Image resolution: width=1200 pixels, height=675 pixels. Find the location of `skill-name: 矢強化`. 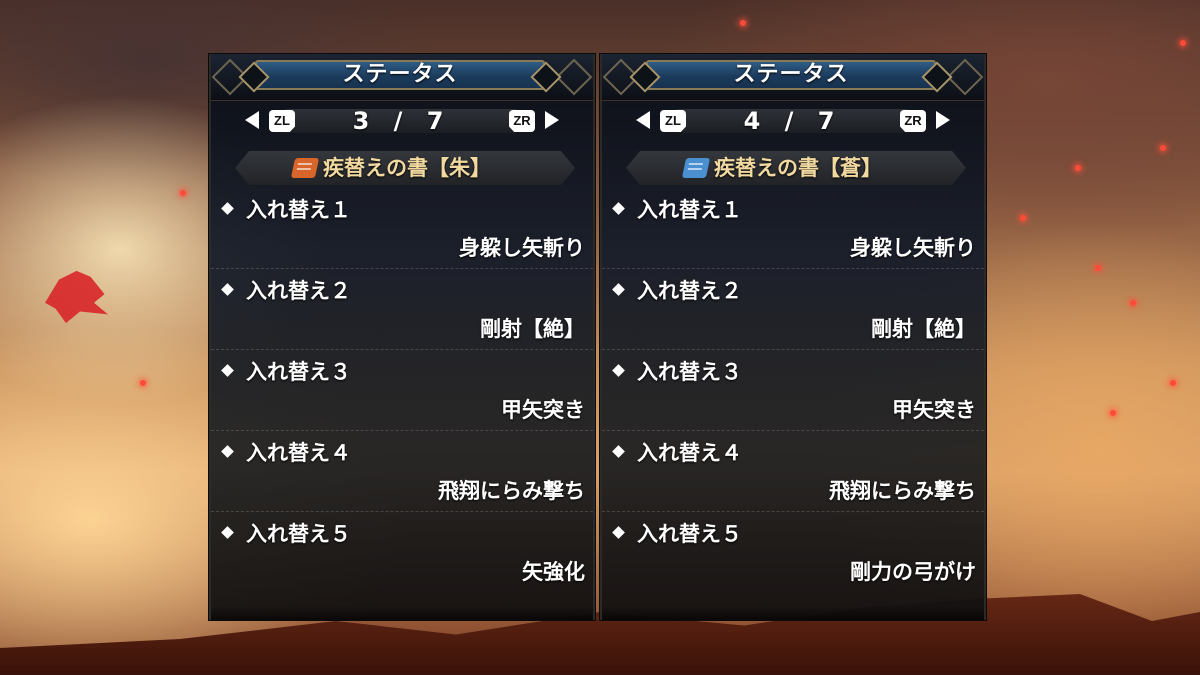

skill-name: 矢強化 is located at coordinates (553, 572).